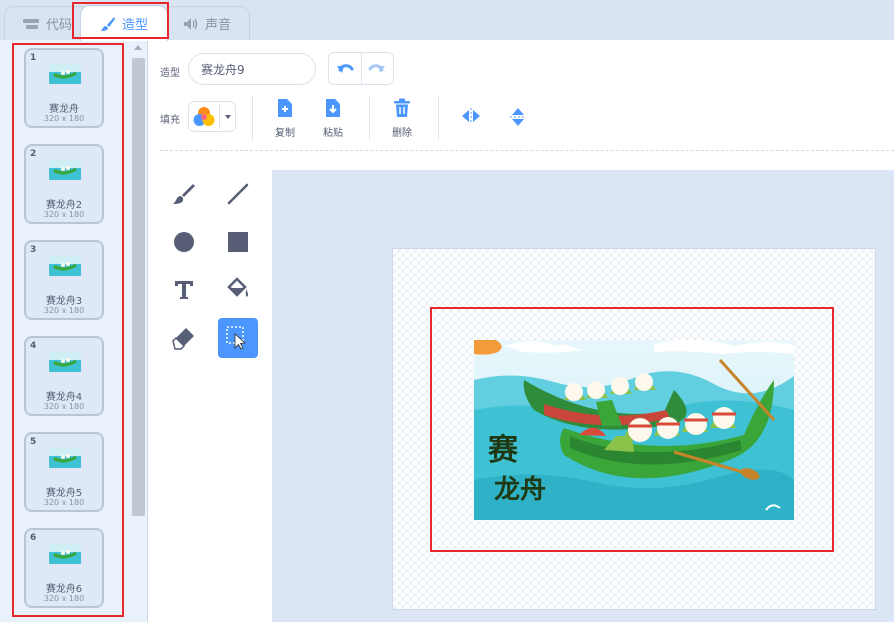 The width and height of the screenshot is (894, 622). What do you see at coordinates (223, 69) in the screenshot?
I see `costume-name-value: 赛龙舟9` at bounding box center [223, 69].